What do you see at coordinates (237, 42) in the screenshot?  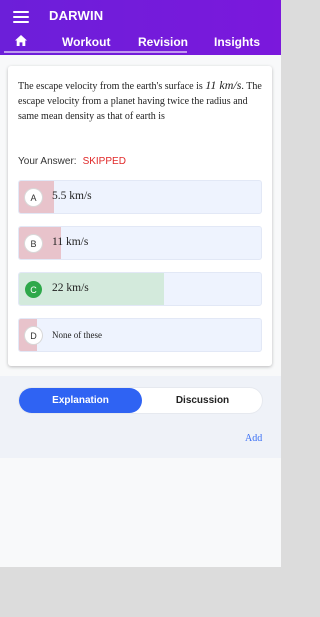 I see `tab-insights: Insights` at bounding box center [237, 42].